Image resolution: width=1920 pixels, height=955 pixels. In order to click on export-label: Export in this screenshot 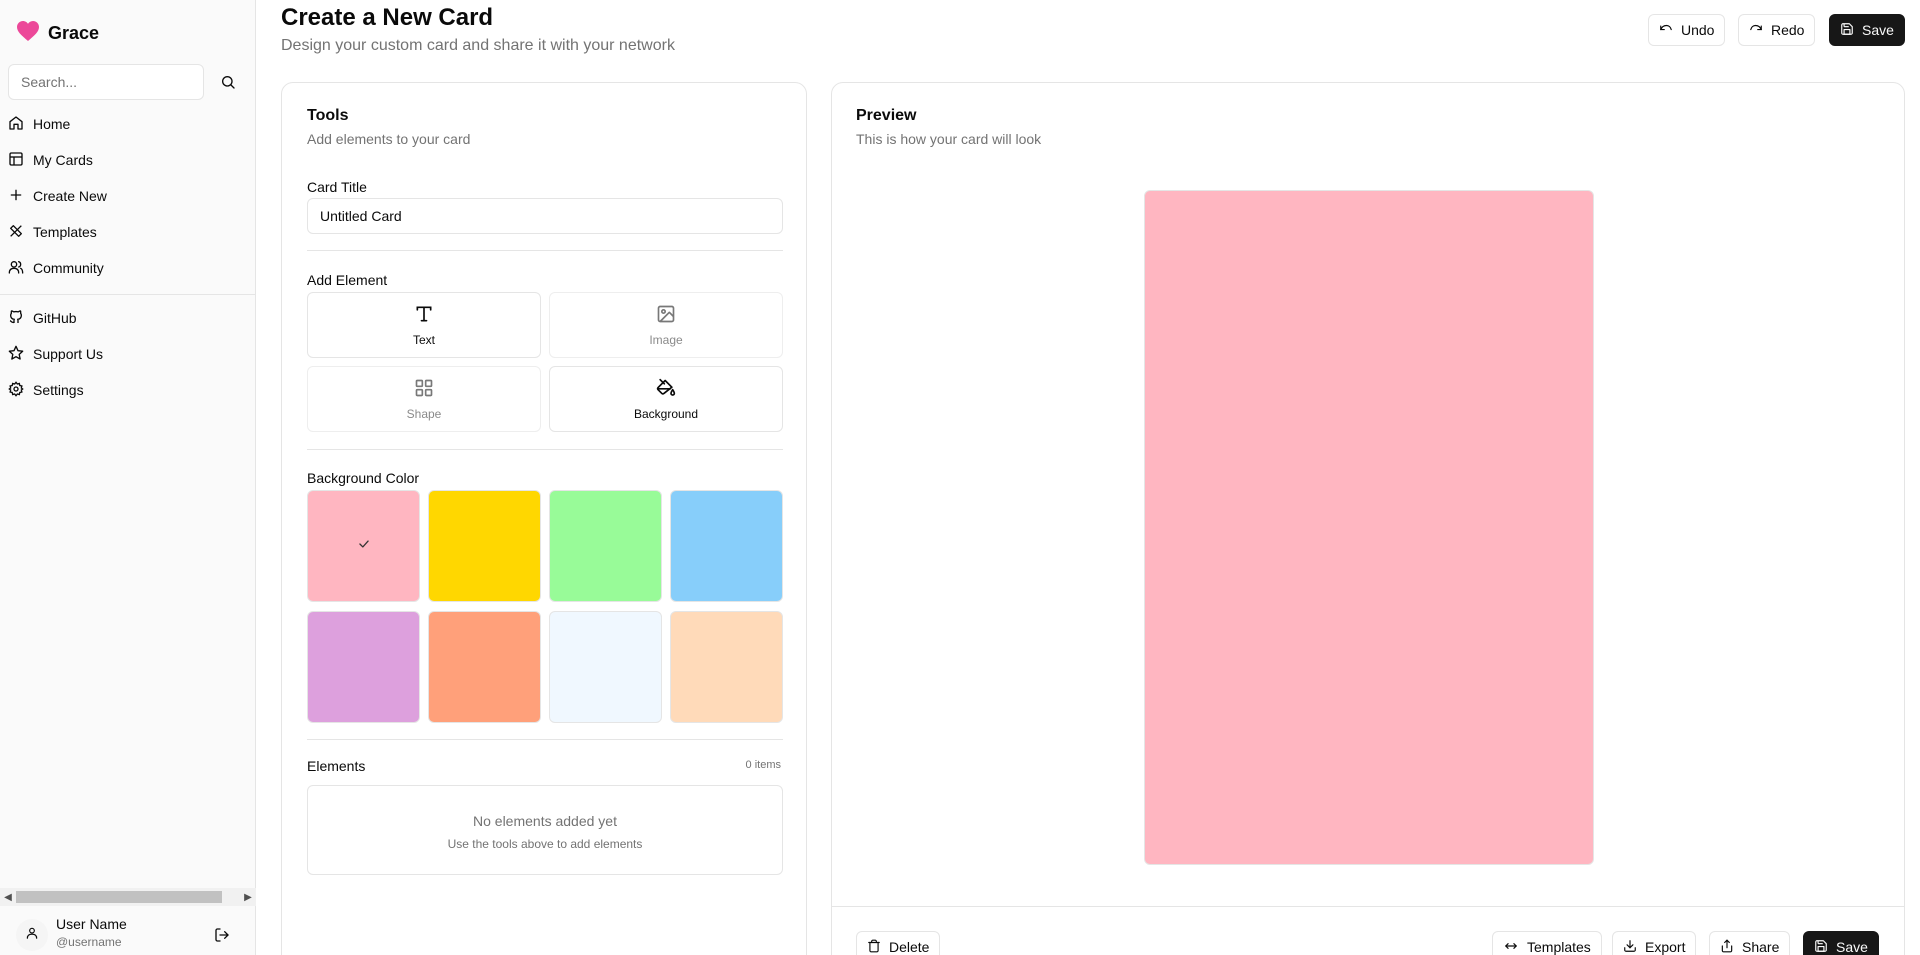, I will do `click(1665, 947)`.